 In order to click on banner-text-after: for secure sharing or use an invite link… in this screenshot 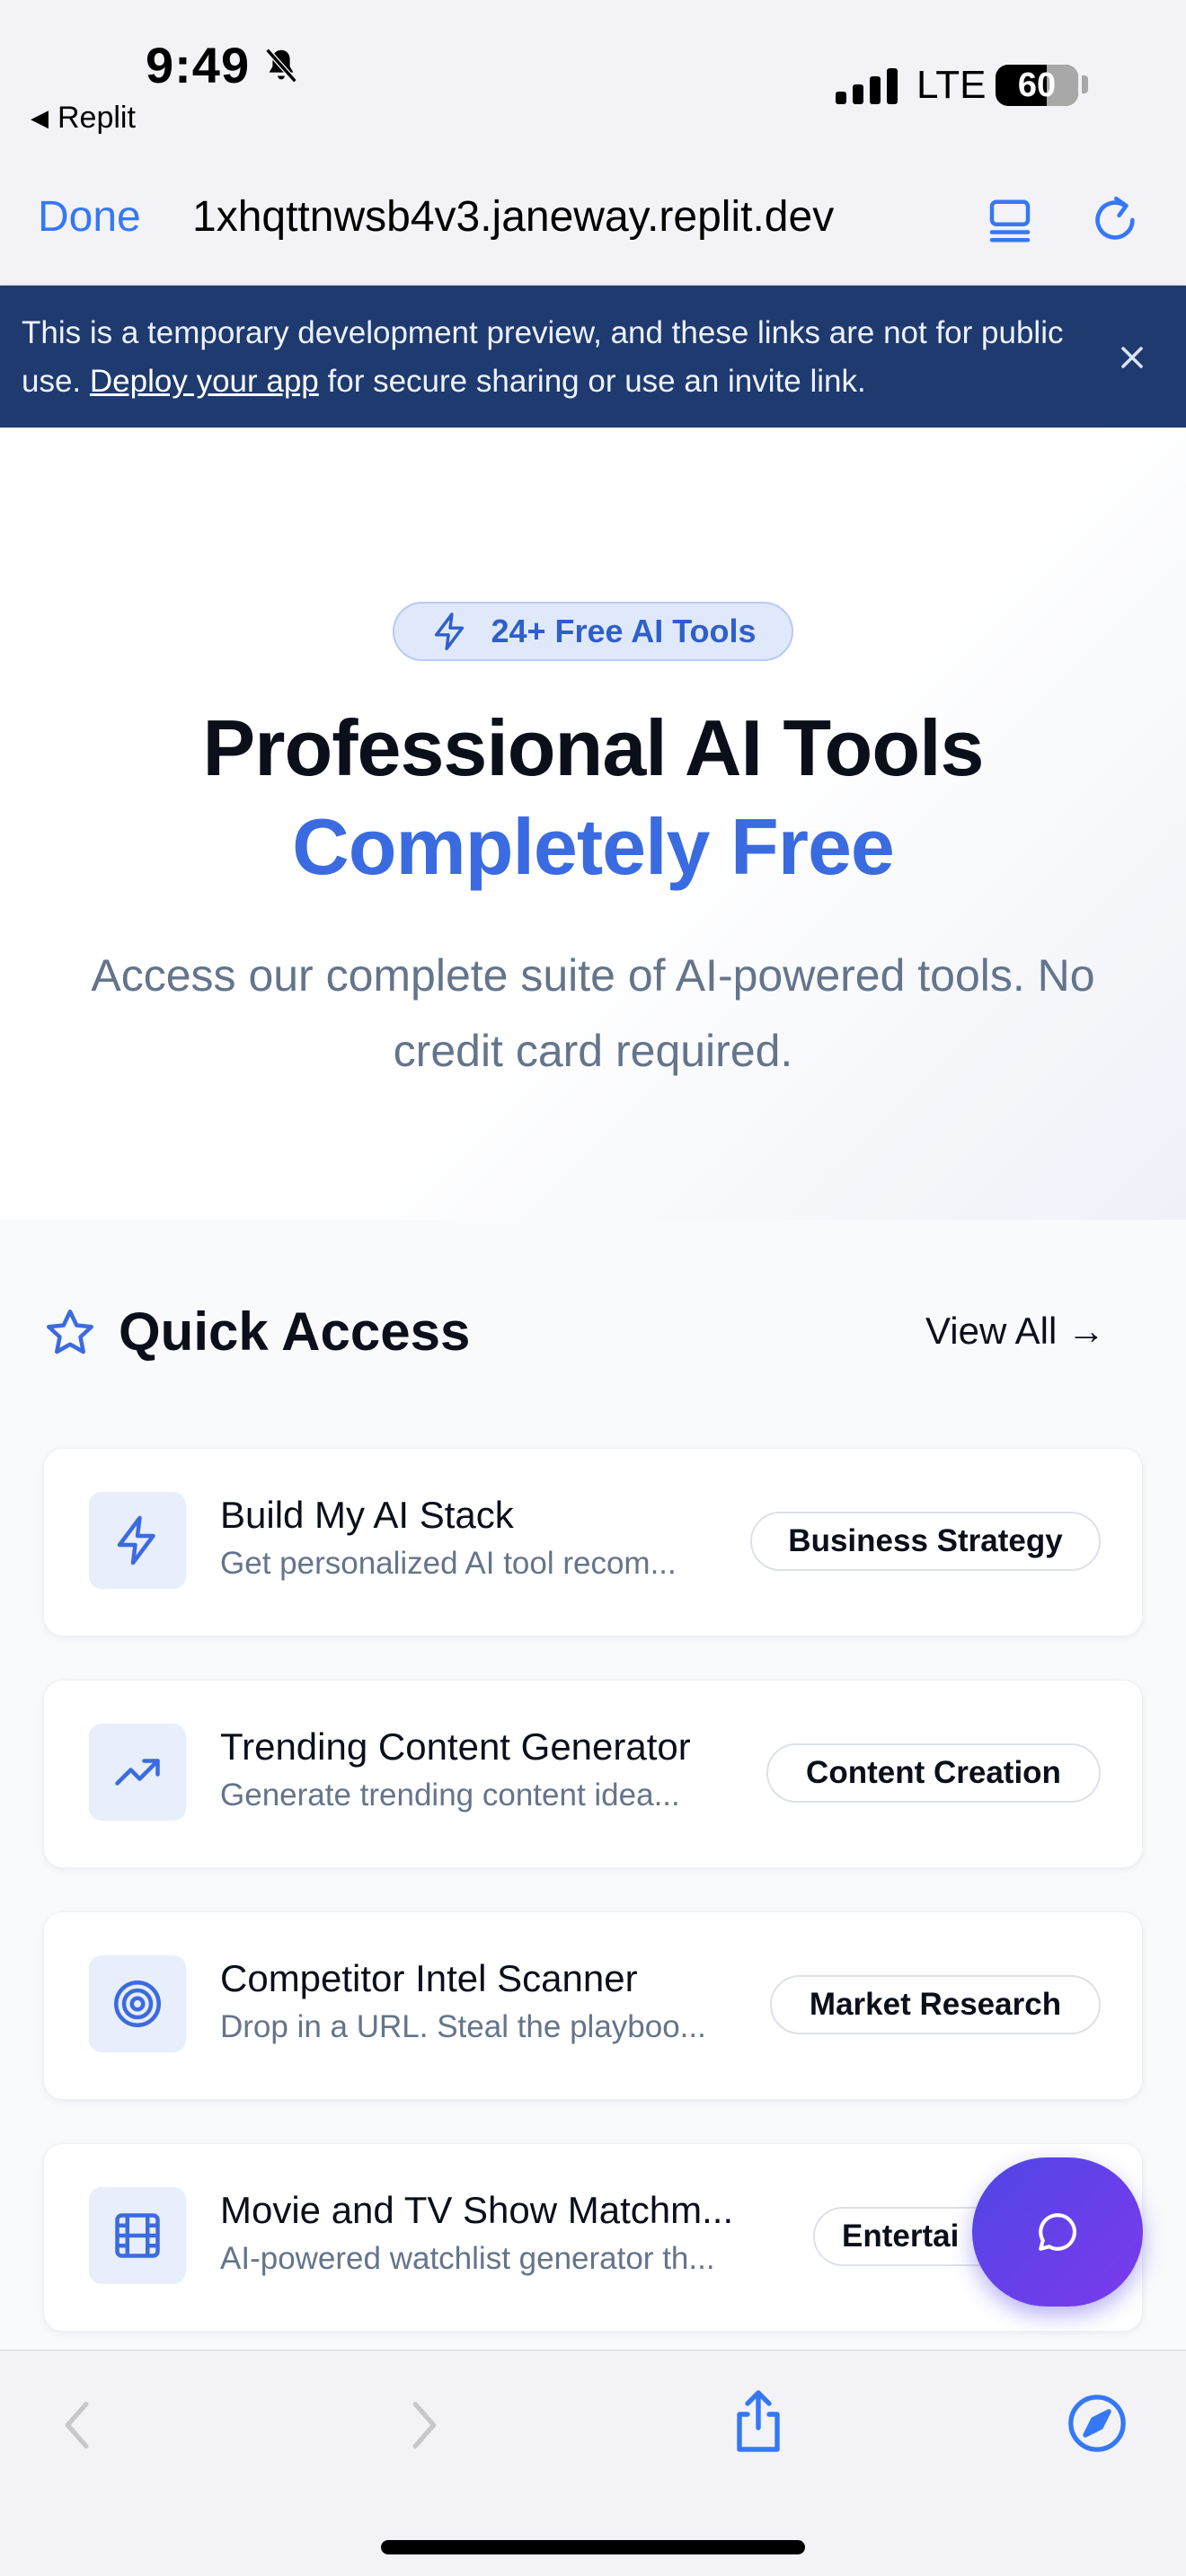, I will do `click(592, 381)`.